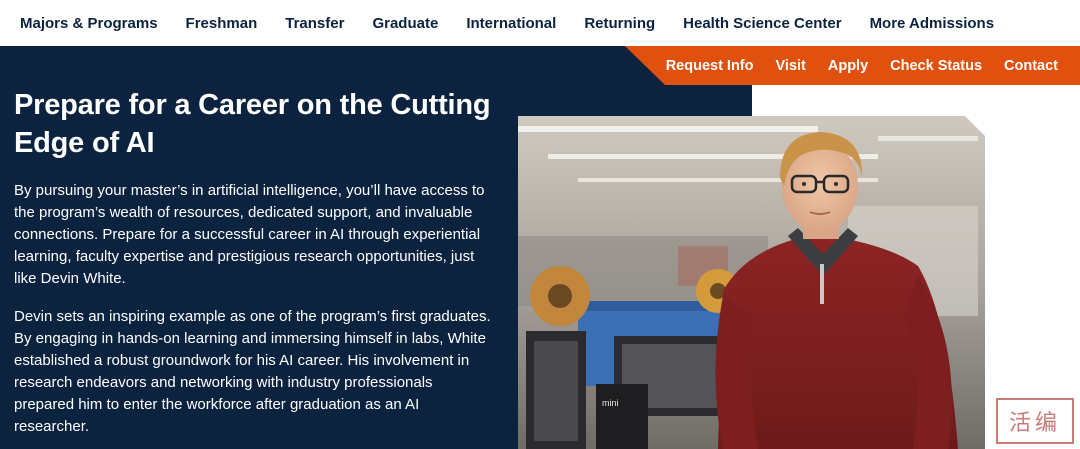 This screenshot has width=1080, height=449. What do you see at coordinates (511, 23) in the screenshot?
I see `nav-international: International` at bounding box center [511, 23].